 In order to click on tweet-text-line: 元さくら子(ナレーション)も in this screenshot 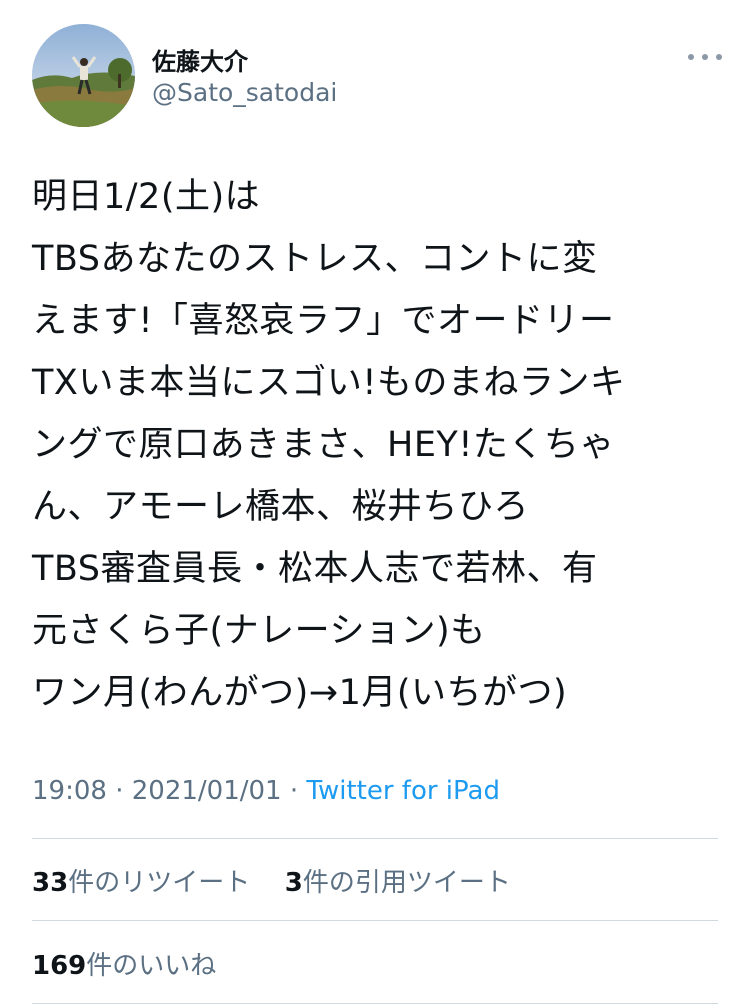, I will do `click(259, 631)`.